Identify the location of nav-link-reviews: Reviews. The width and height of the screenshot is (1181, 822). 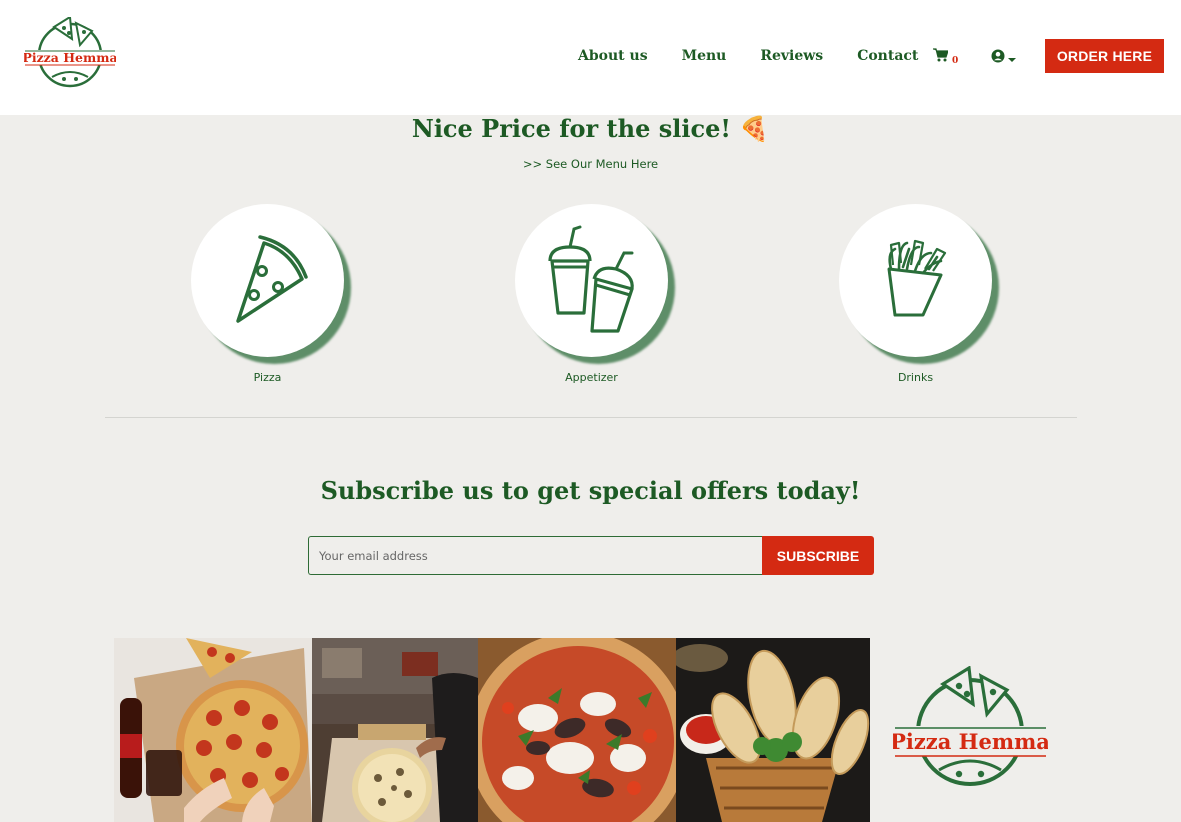
(791, 56).